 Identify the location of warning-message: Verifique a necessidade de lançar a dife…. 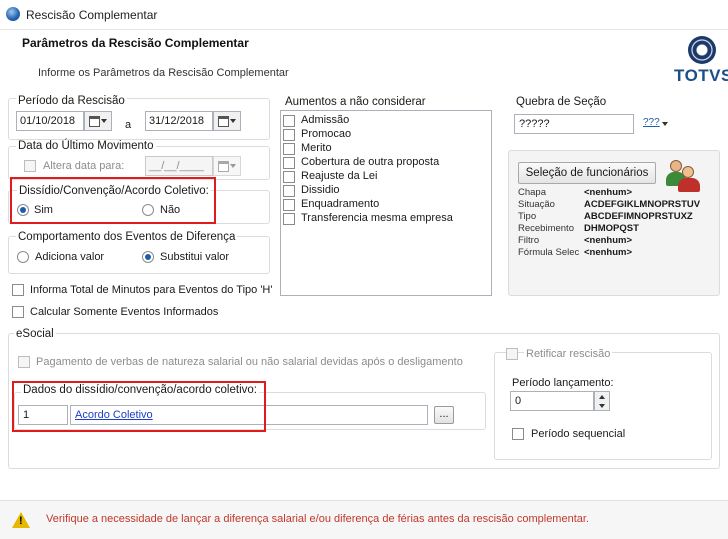
(317, 519).